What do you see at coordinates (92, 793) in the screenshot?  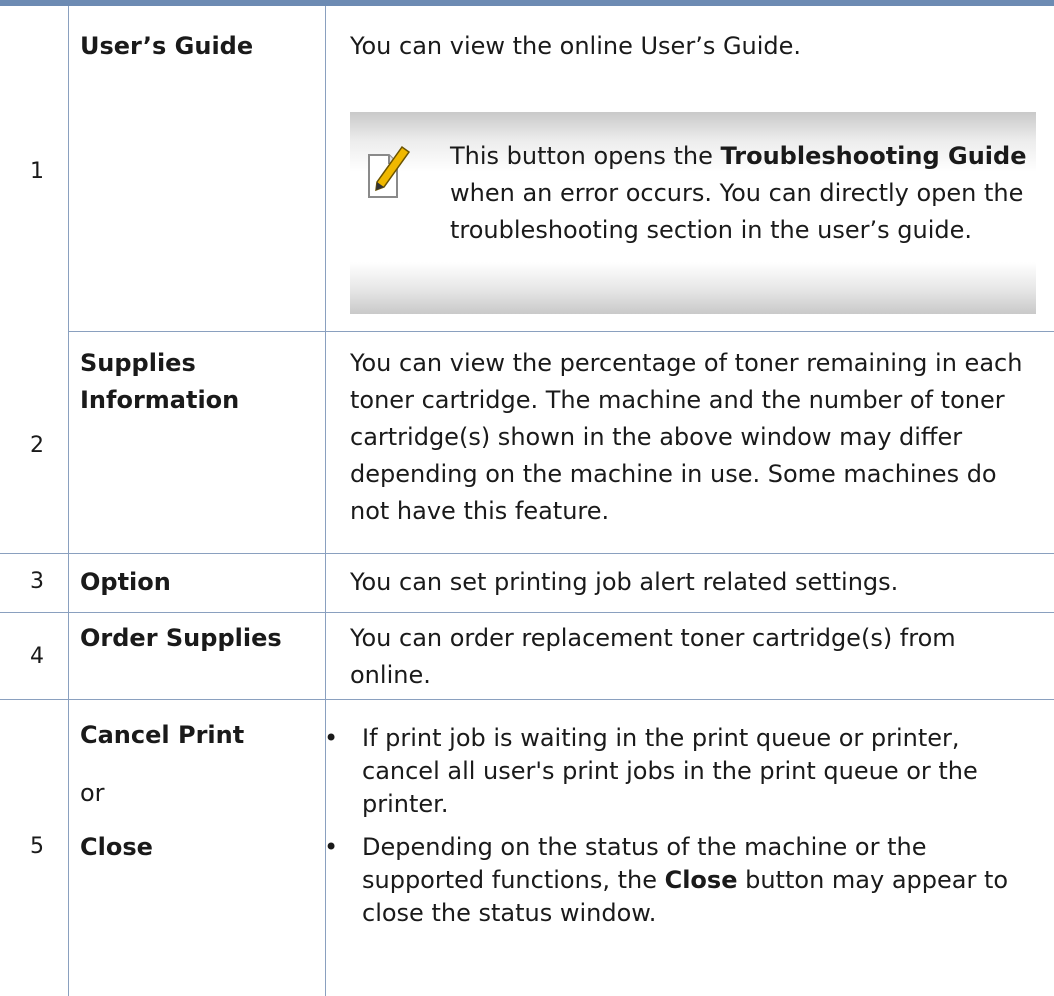 I see `item-name-or: or` at bounding box center [92, 793].